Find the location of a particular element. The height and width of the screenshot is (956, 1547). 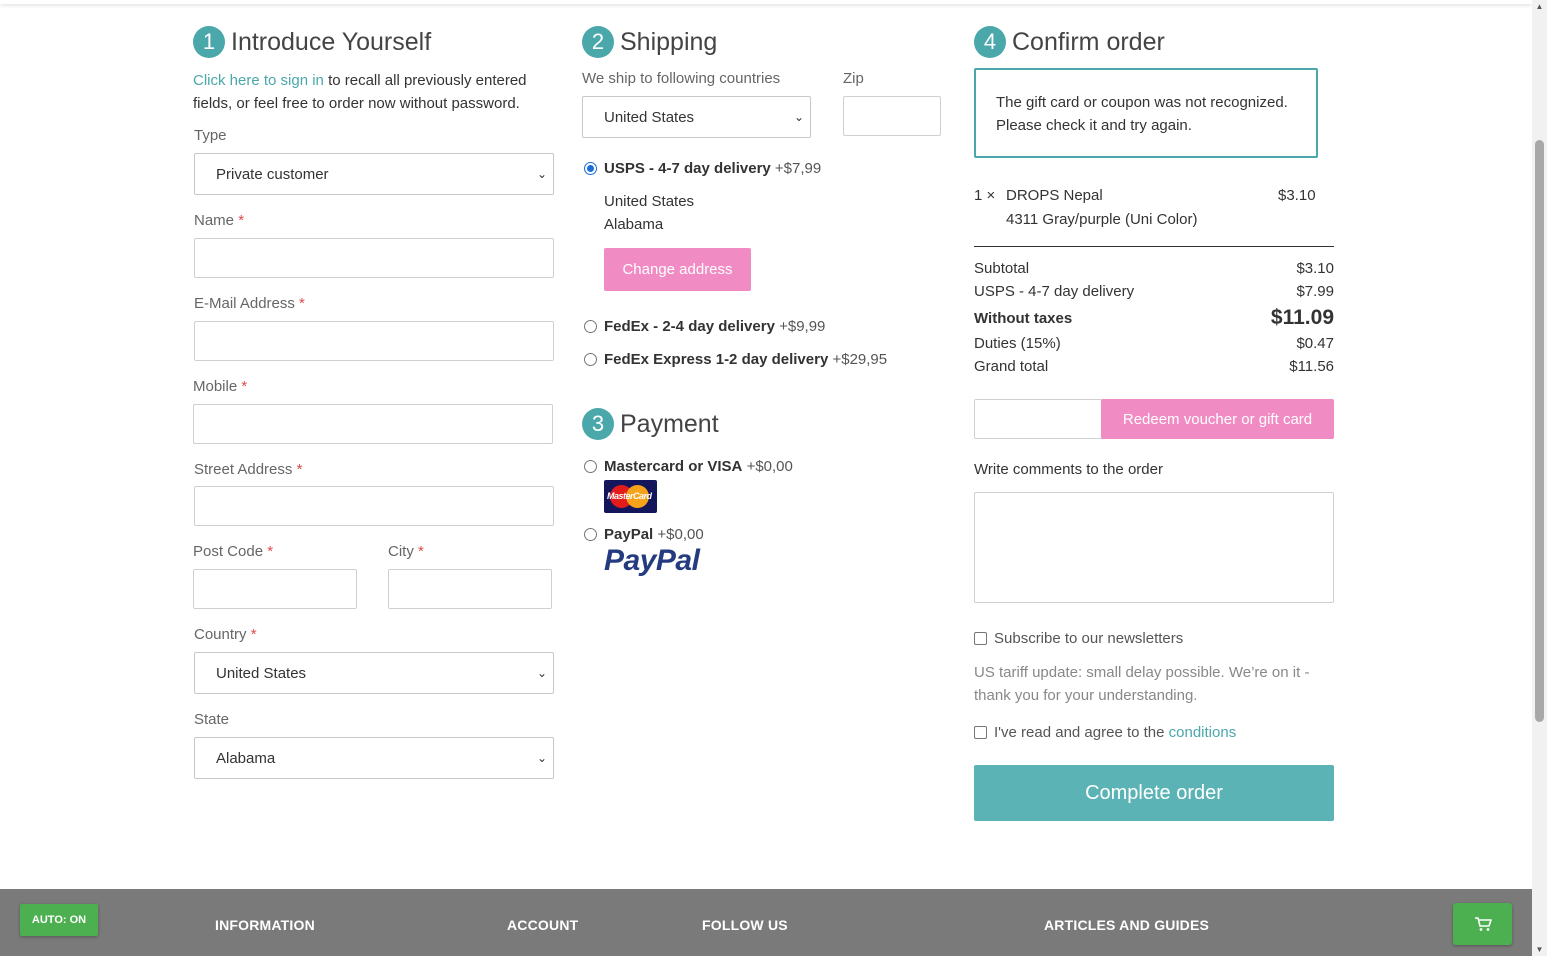

type-label: Type is located at coordinates (210, 135).